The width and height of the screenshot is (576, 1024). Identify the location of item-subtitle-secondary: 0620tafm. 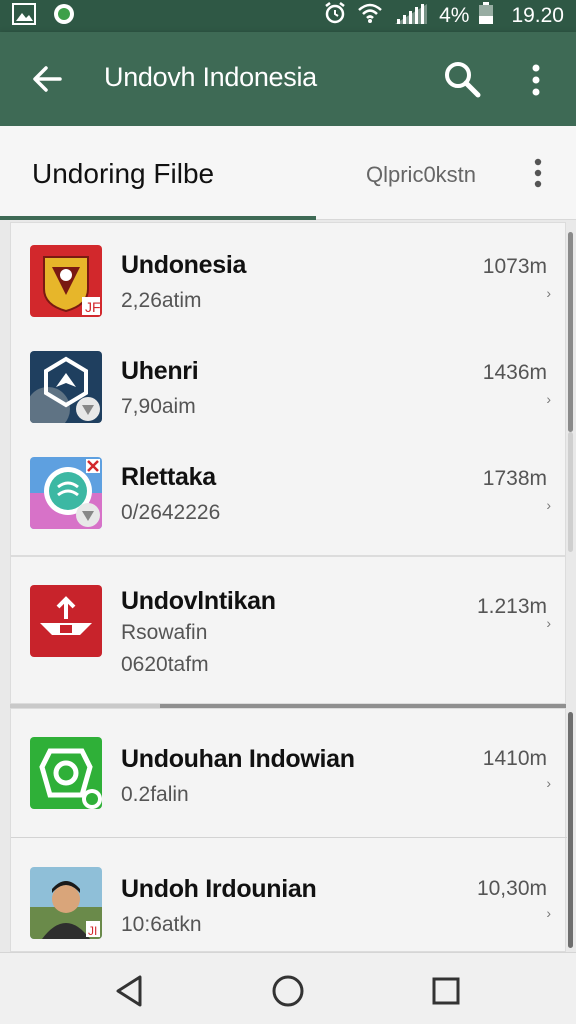
(165, 664).